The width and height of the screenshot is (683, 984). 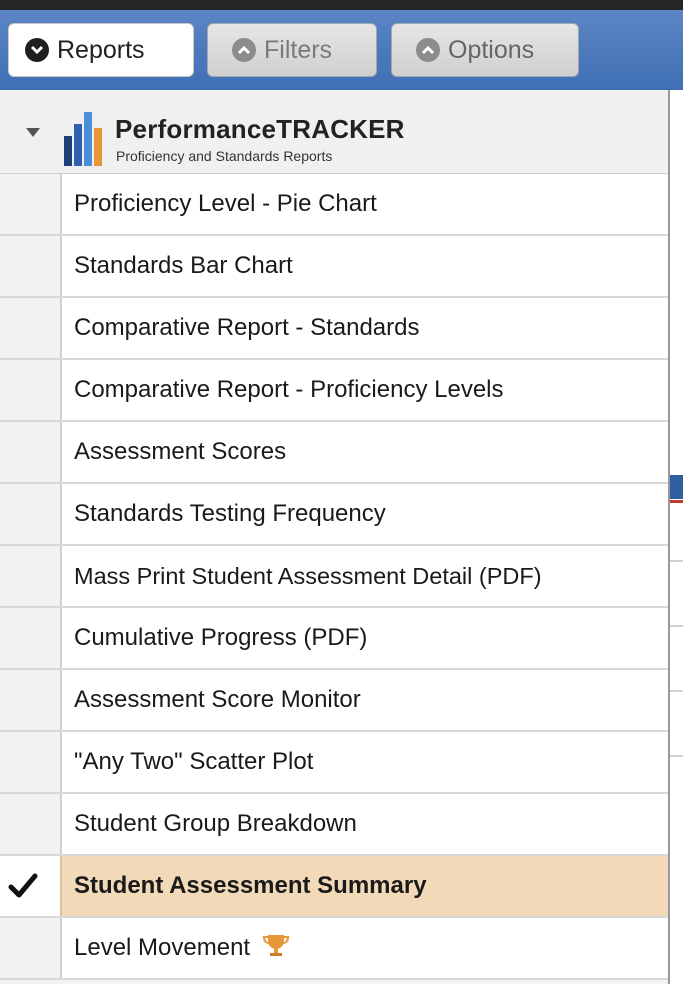 I want to click on options-button-label: Options, so click(x=491, y=49).